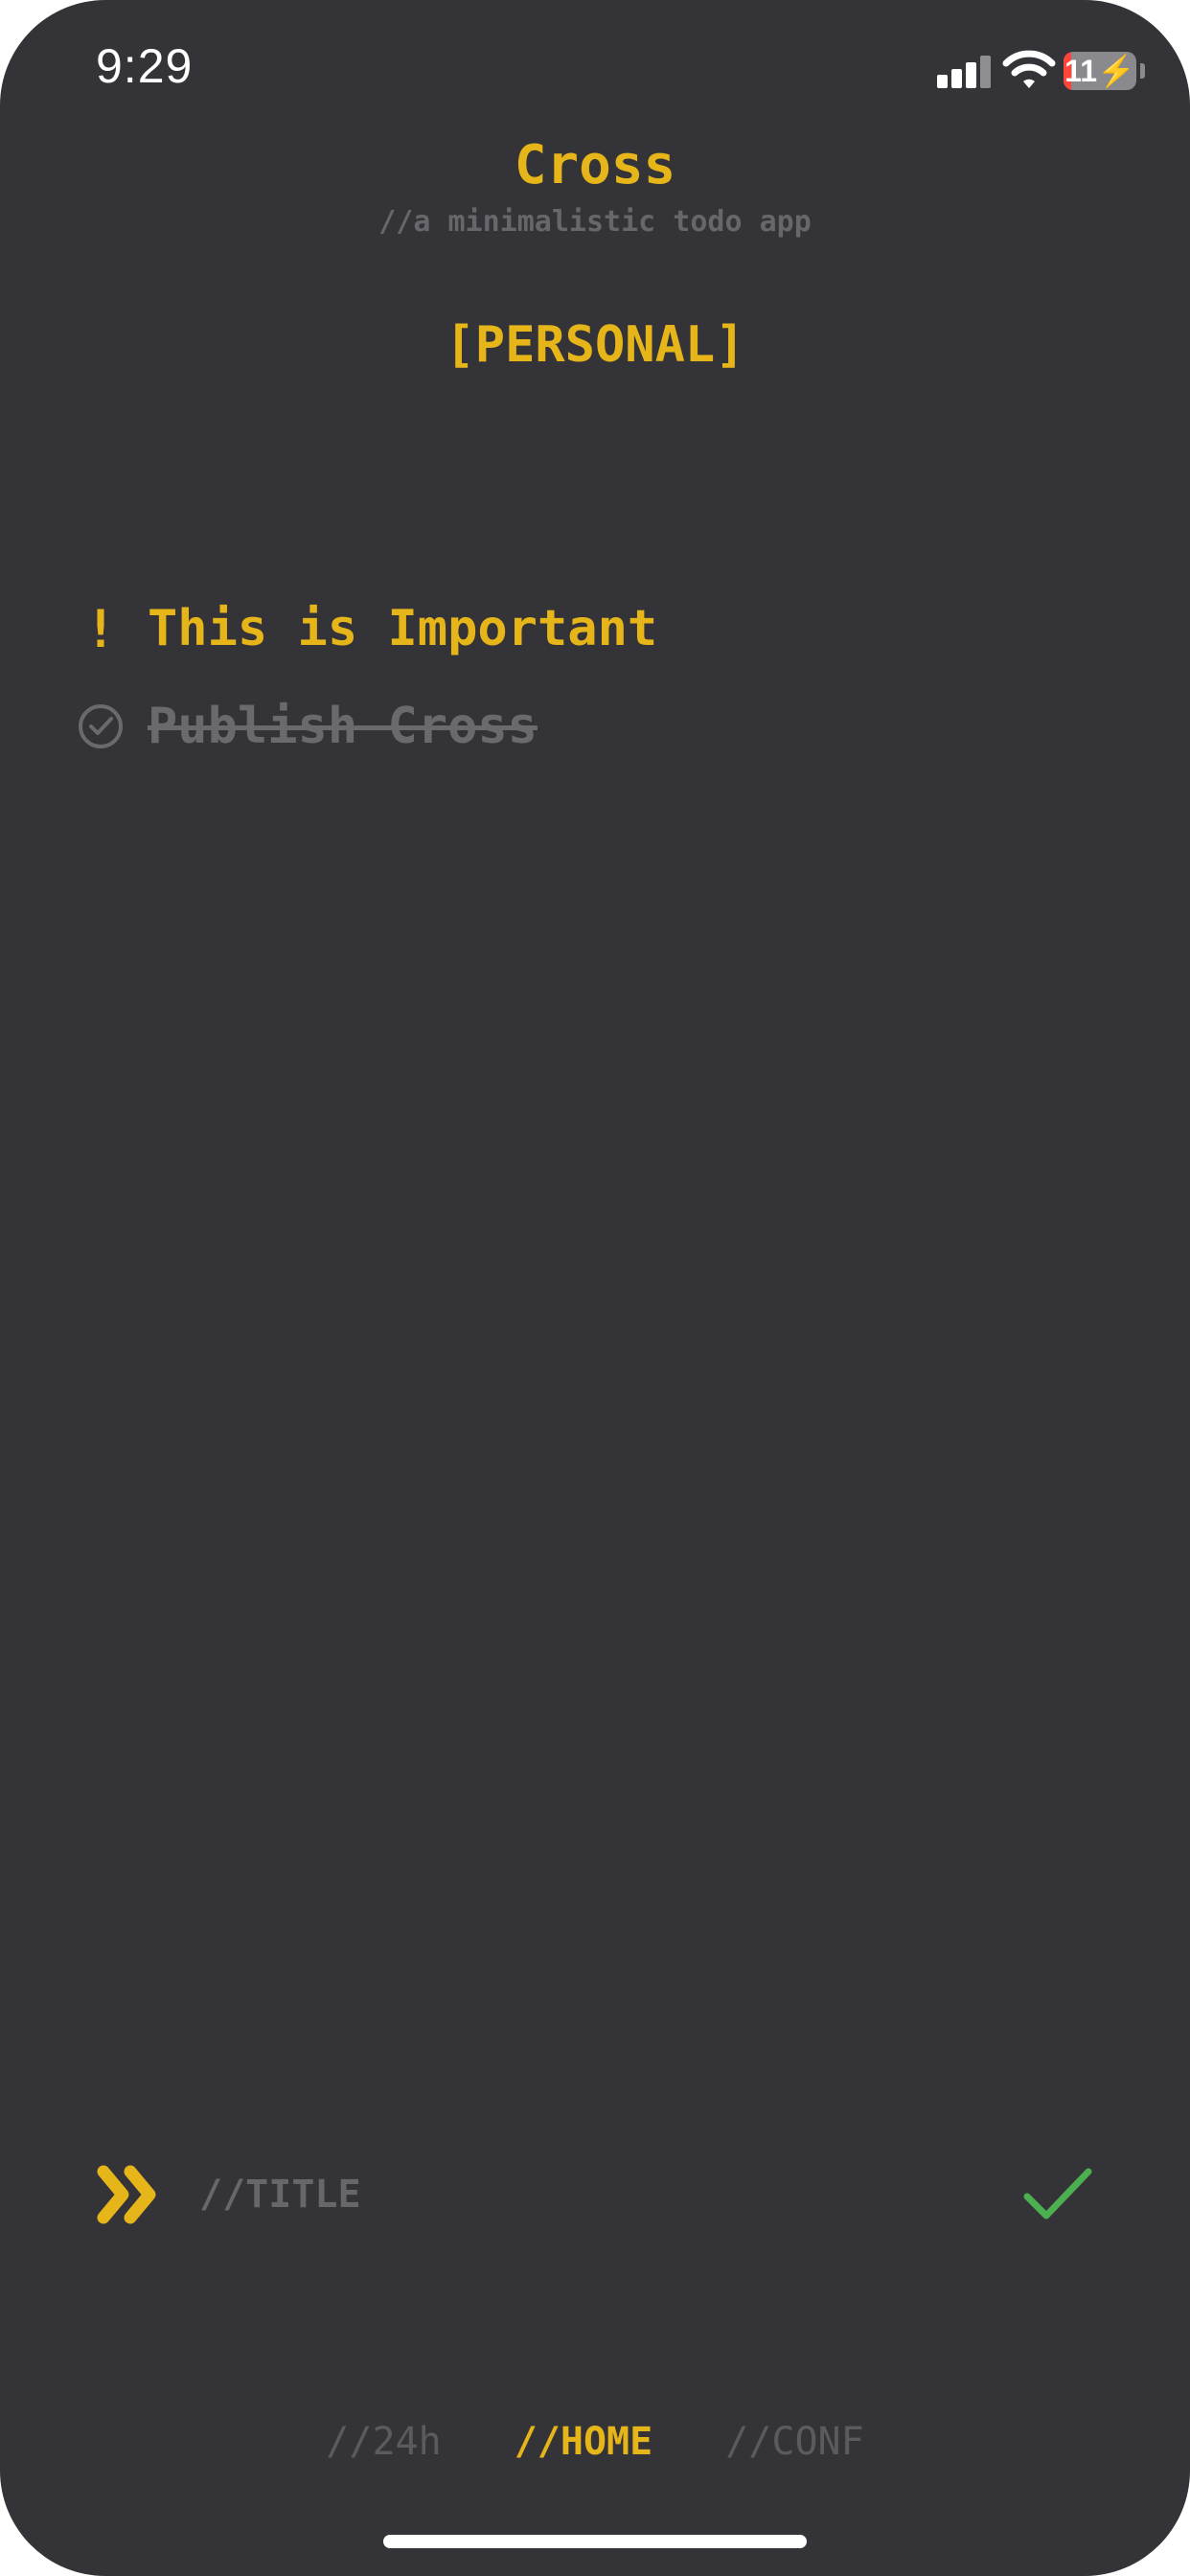 The image size is (1190, 2576). Describe the element at coordinates (129, 2194) in the screenshot. I see `double-chevron-right-icon` at that location.